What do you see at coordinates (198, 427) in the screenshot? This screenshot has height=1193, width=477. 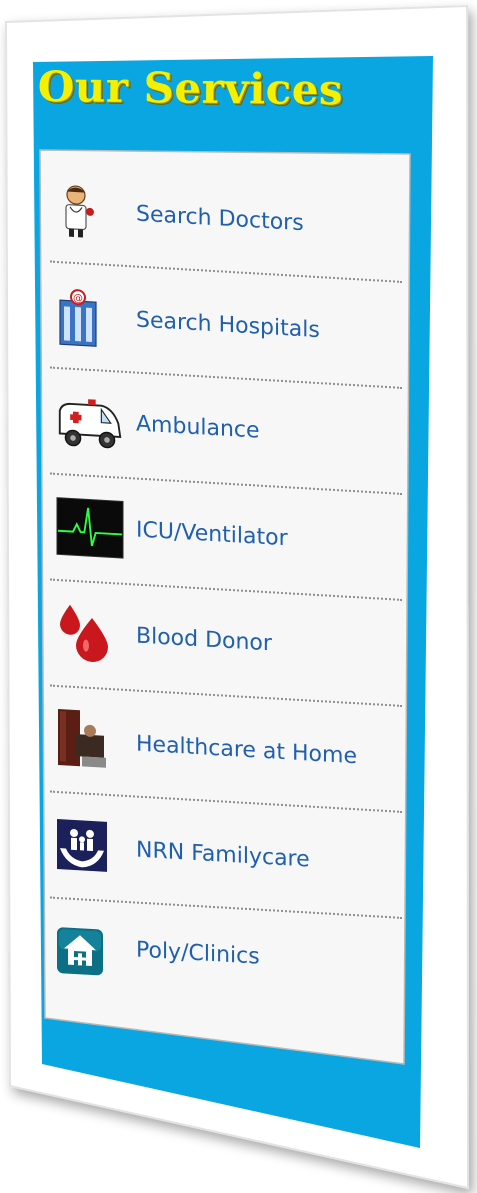 I see `service-label: Ambulance` at bounding box center [198, 427].